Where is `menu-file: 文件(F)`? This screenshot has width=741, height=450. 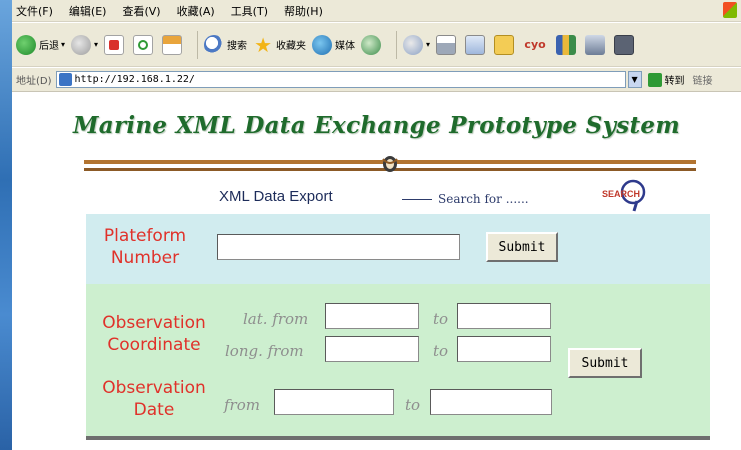
menu-file: 文件(F) is located at coordinates (34, 11).